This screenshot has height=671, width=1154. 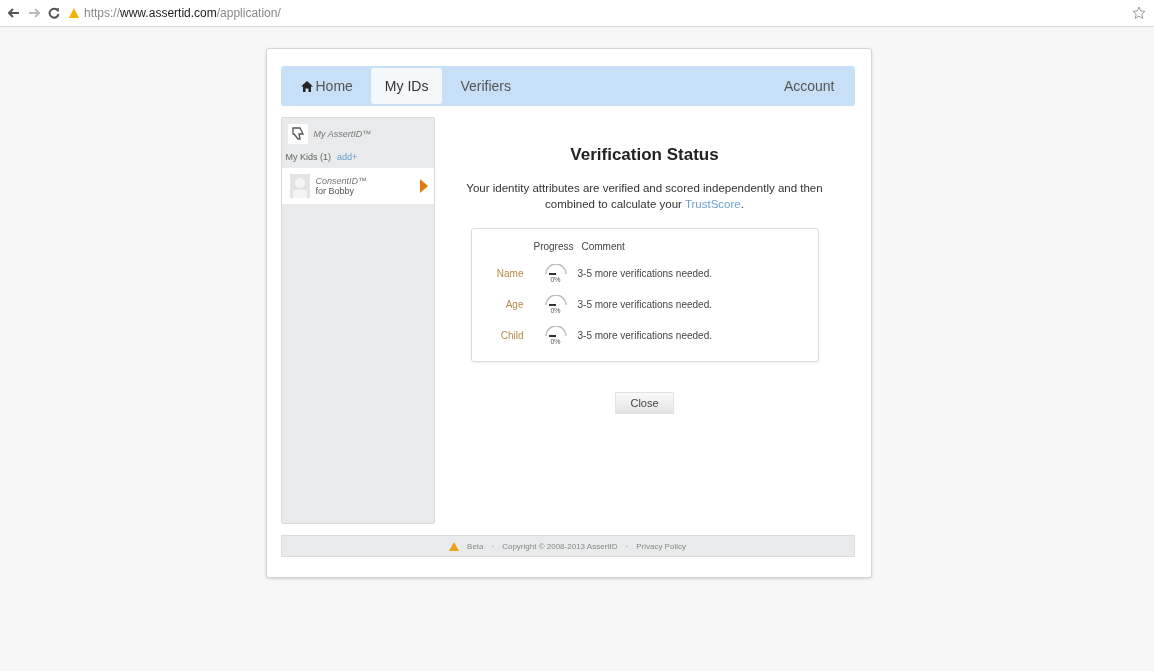 What do you see at coordinates (1139, 13) in the screenshot?
I see `star-icon` at bounding box center [1139, 13].